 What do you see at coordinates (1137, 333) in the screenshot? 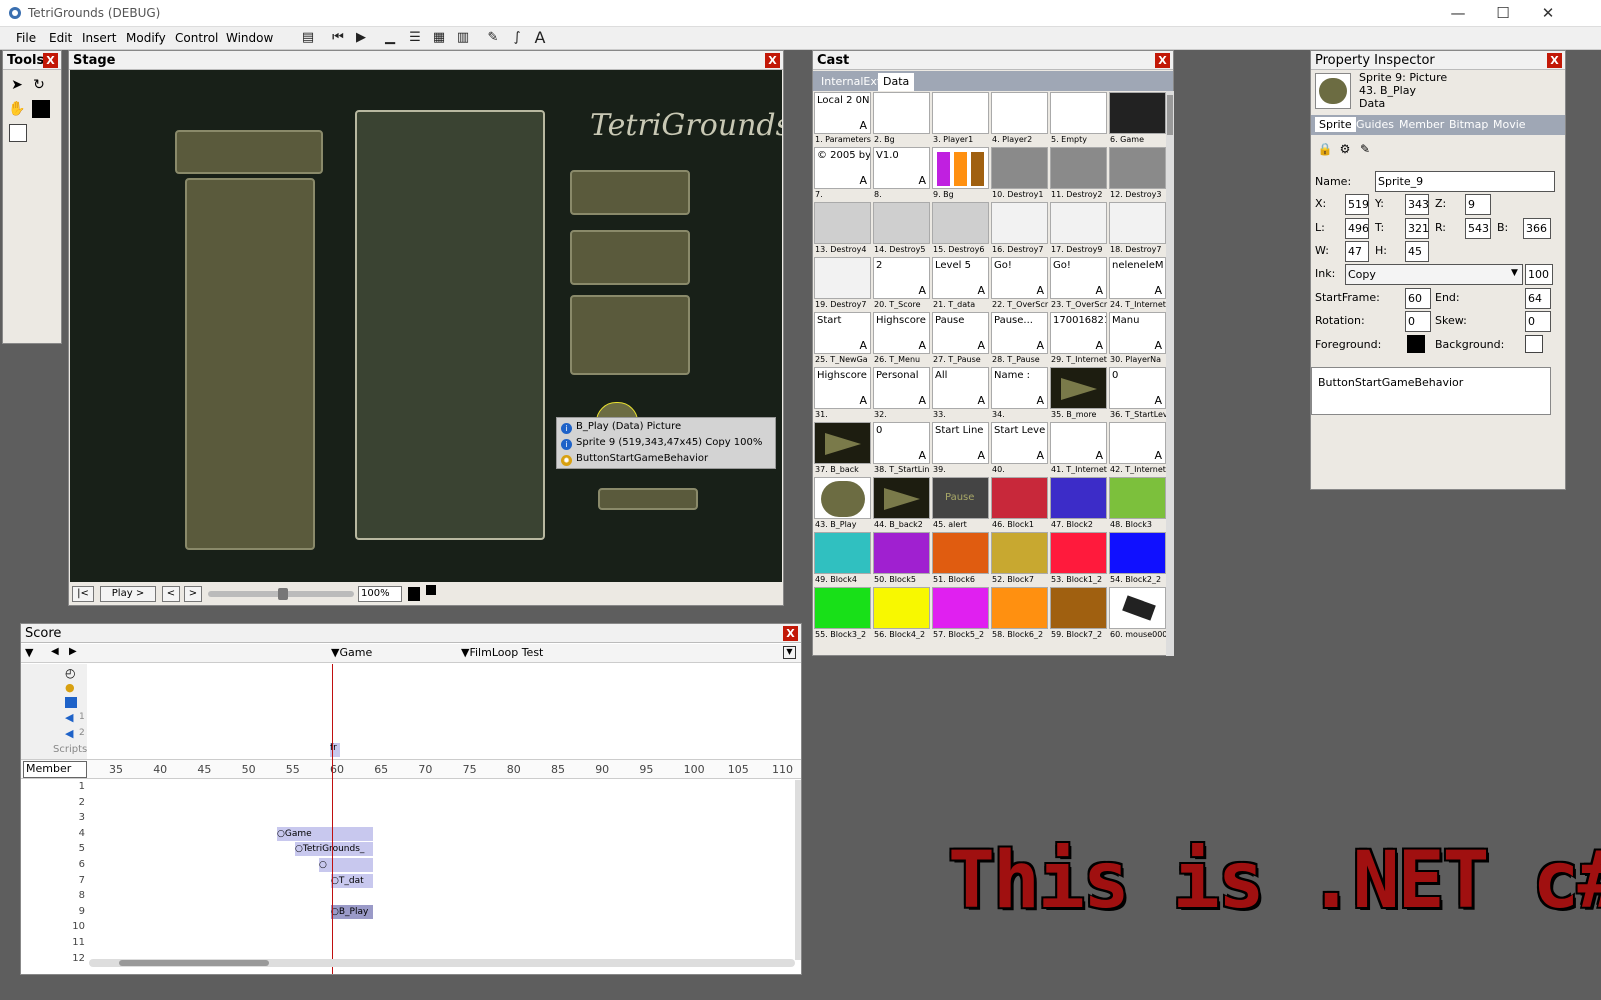
I see `cast-thumbnail: Manu A` at bounding box center [1137, 333].